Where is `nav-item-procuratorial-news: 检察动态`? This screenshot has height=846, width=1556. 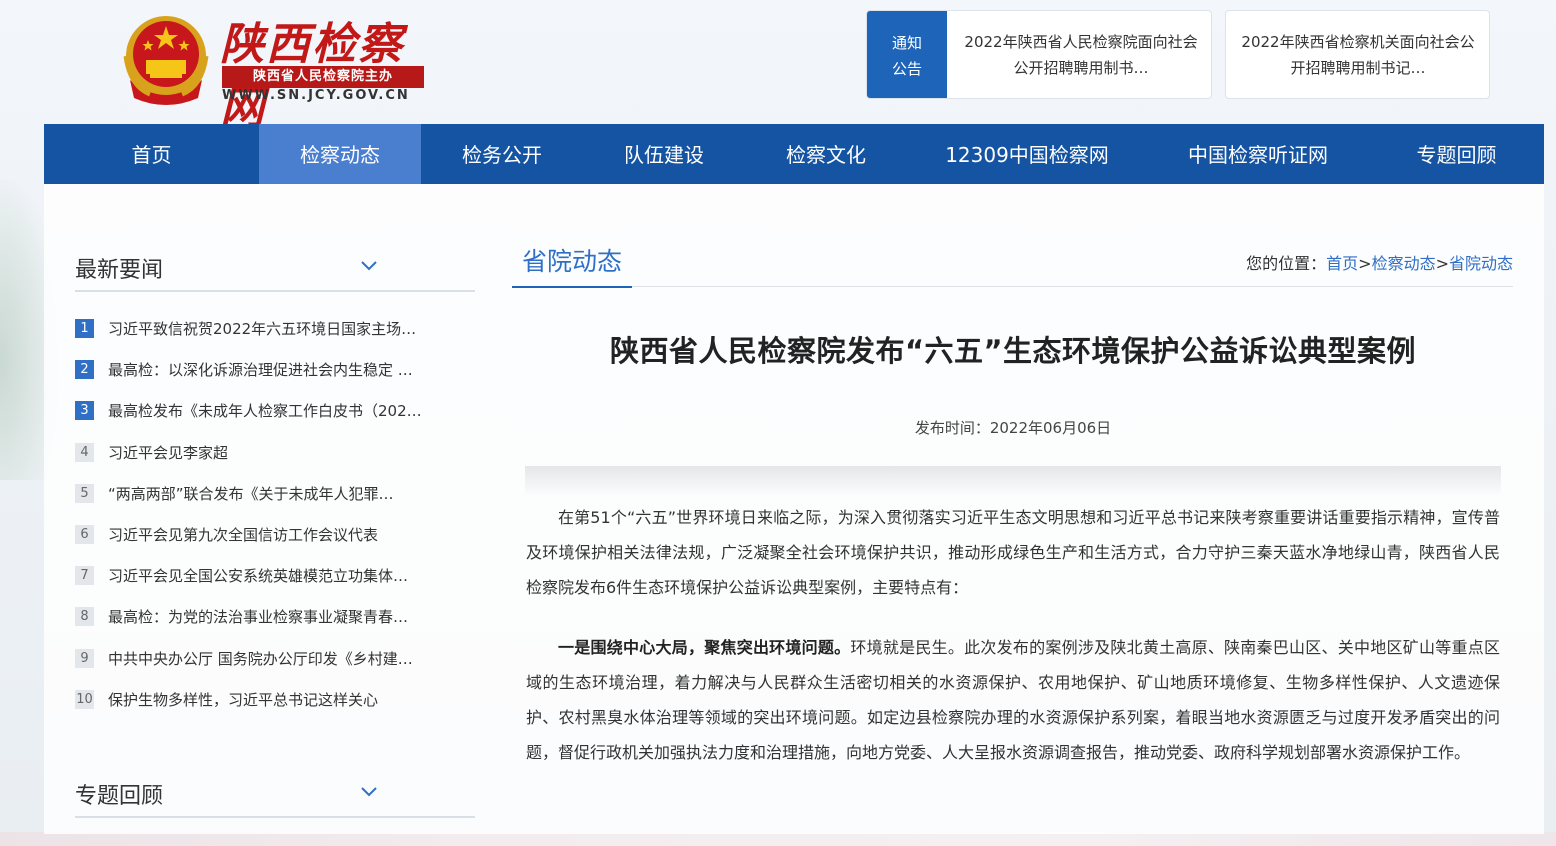 nav-item-procuratorial-news: 检察动态 is located at coordinates (340, 154).